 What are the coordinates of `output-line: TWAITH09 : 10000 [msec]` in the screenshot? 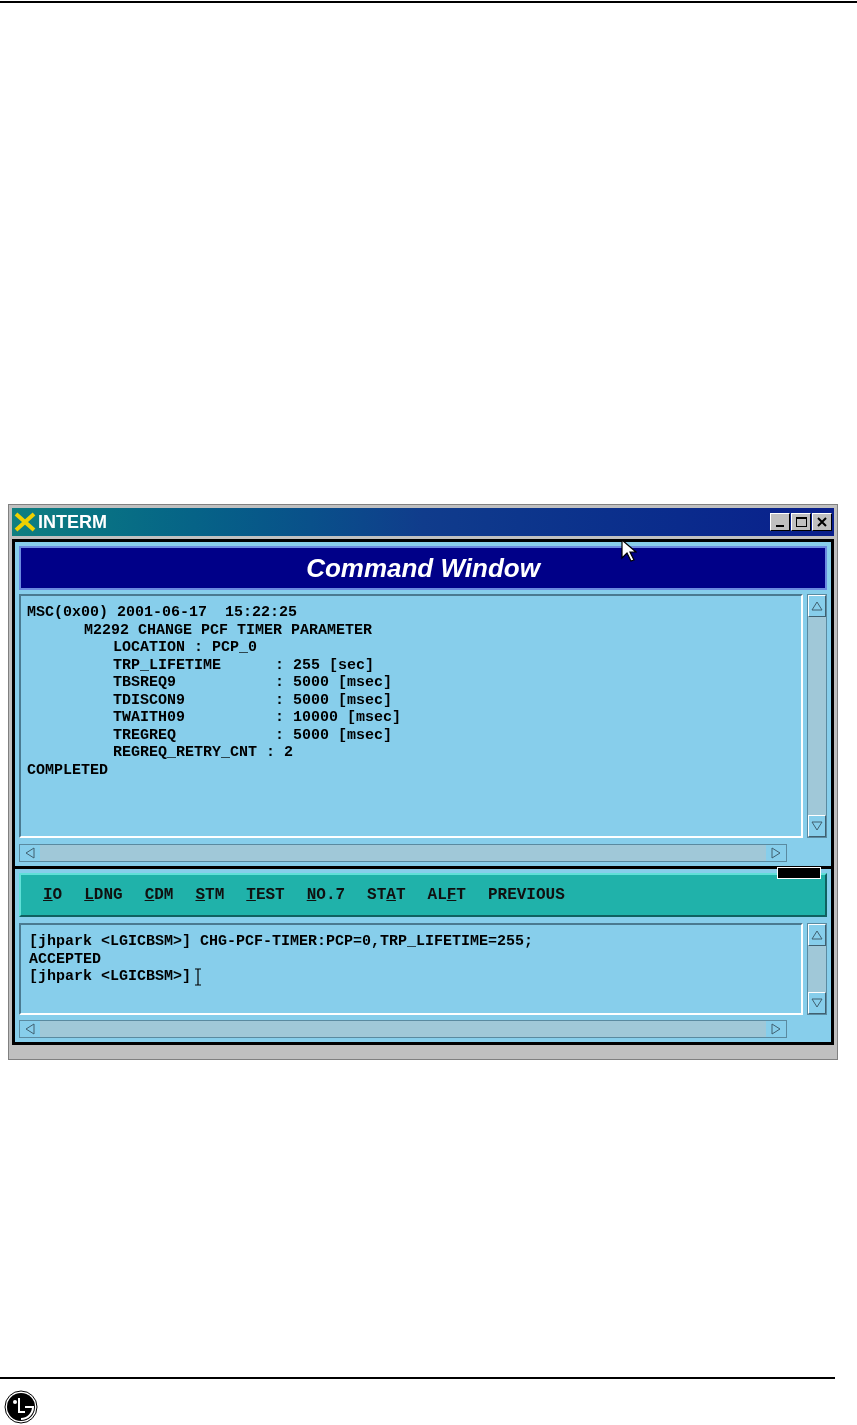 It's located at (257, 718).